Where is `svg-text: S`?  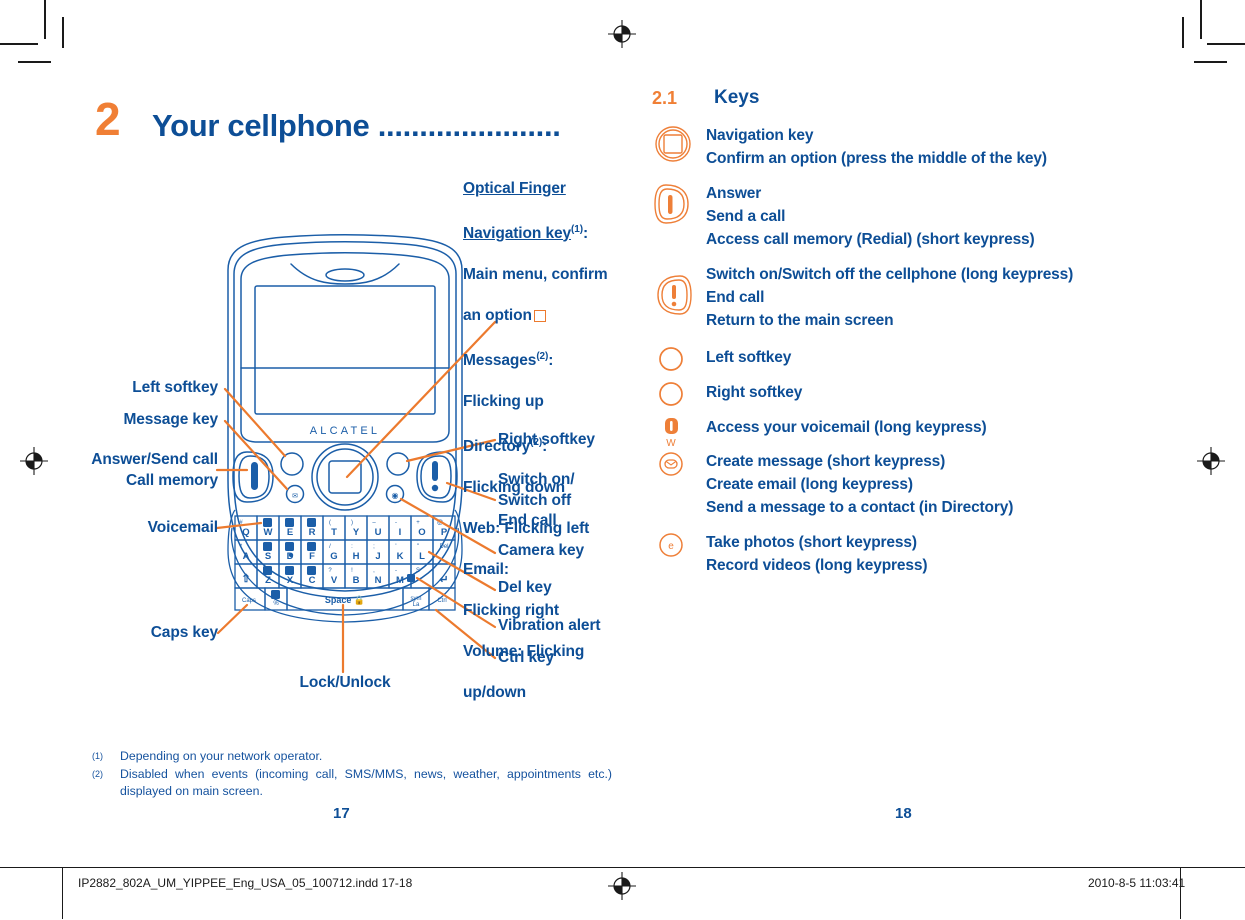 svg-text: S is located at coordinates (268, 556).